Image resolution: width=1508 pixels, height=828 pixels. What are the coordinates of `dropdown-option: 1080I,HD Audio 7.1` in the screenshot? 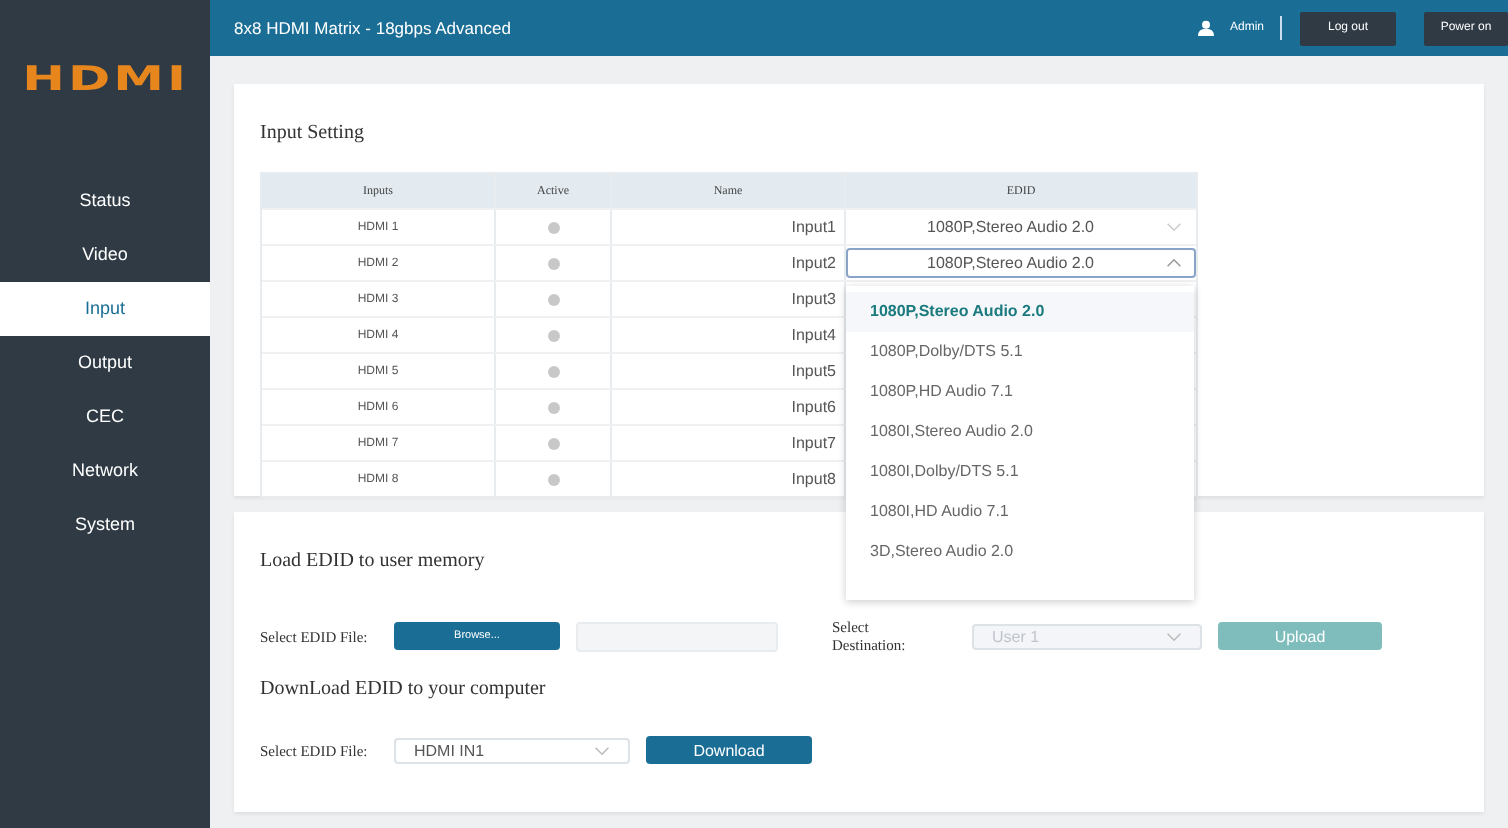 It's located at (1020, 512).